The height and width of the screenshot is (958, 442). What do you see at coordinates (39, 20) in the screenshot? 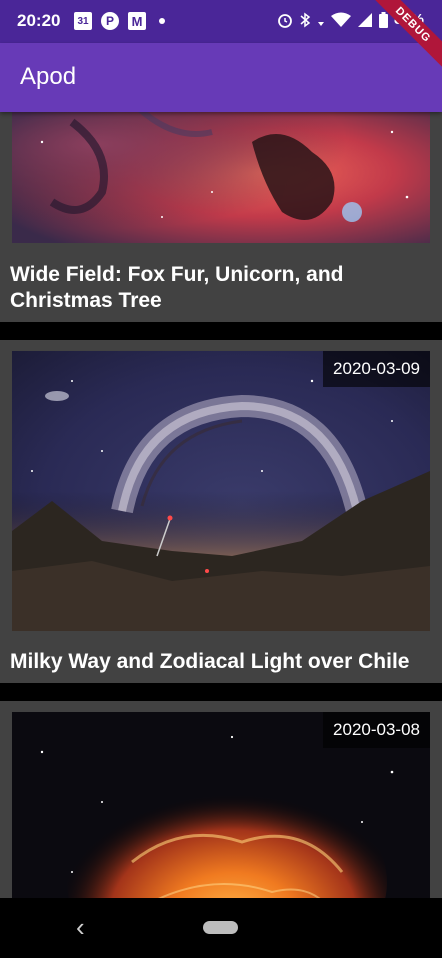
I see `status-time: 20:20` at bounding box center [39, 20].